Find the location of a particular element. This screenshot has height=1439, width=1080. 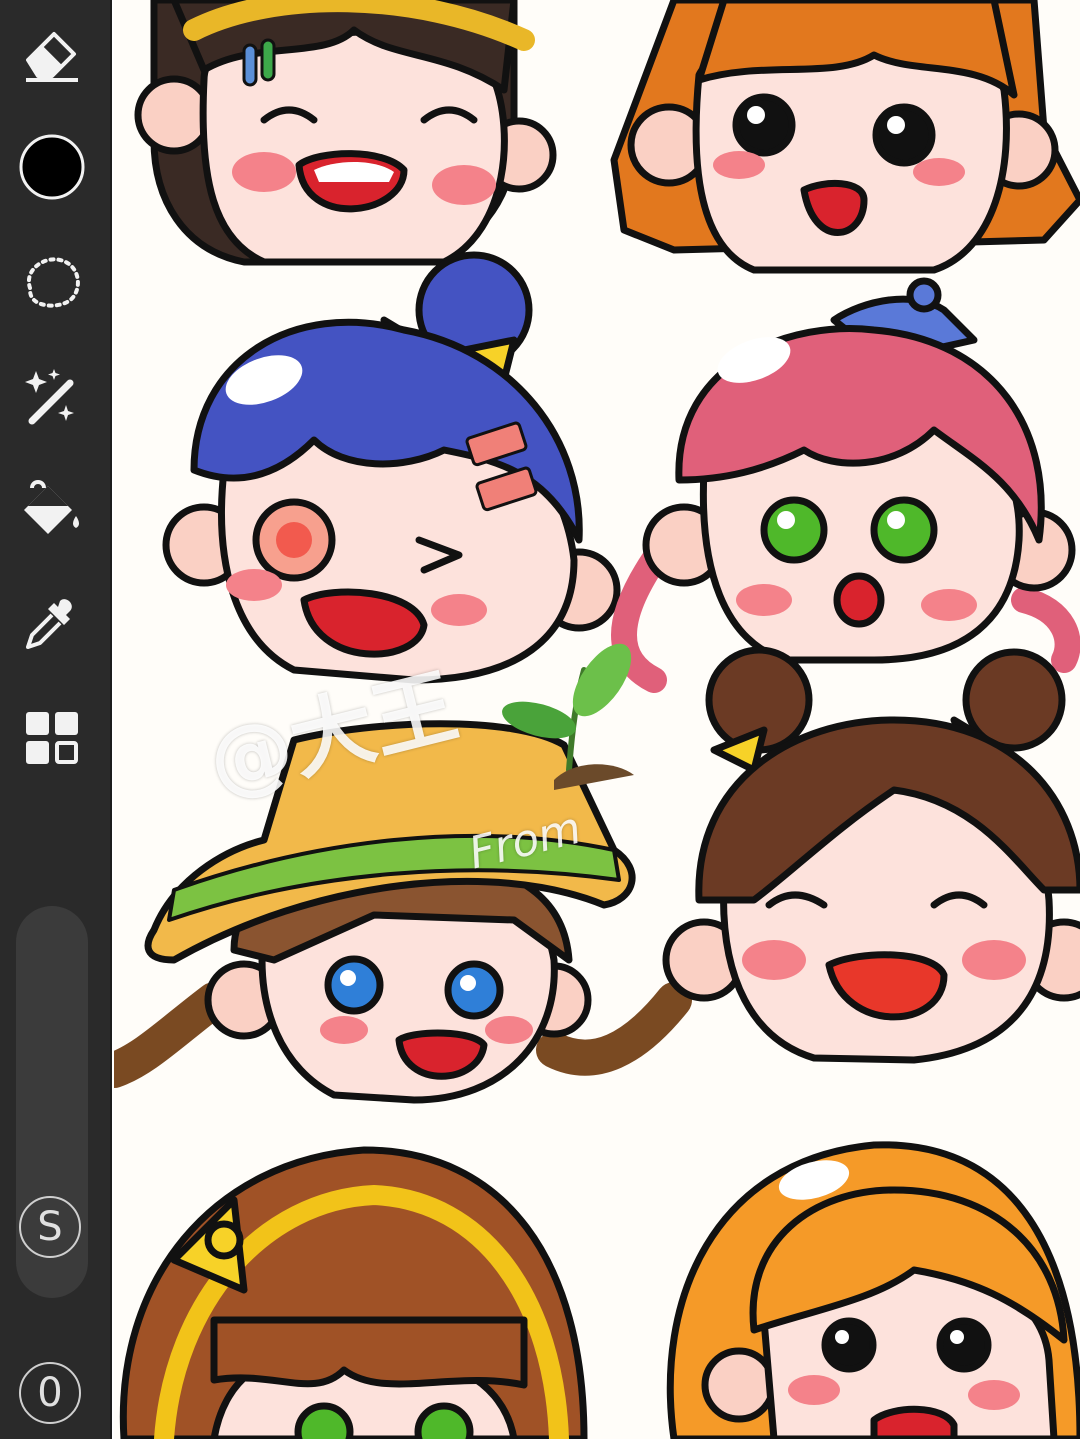

symmetry-button: S is located at coordinates (50, 1227).